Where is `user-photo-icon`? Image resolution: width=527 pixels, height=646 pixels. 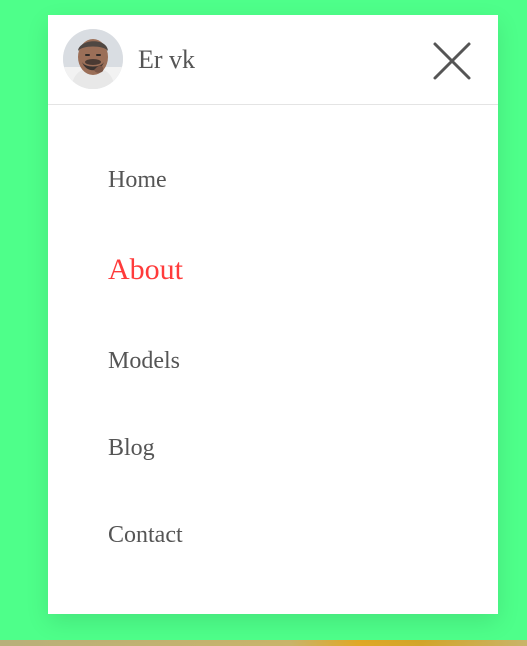 user-photo-icon is located at coordinates (93, 59).